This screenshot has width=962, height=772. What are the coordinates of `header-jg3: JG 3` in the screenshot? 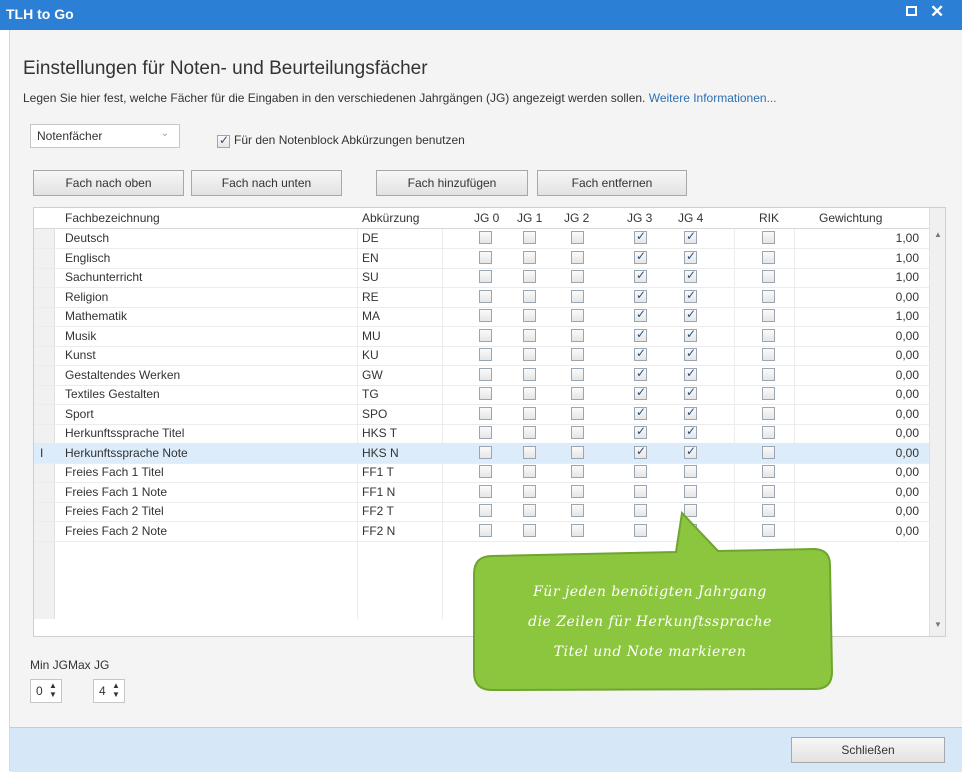 It's located at (639, 218).